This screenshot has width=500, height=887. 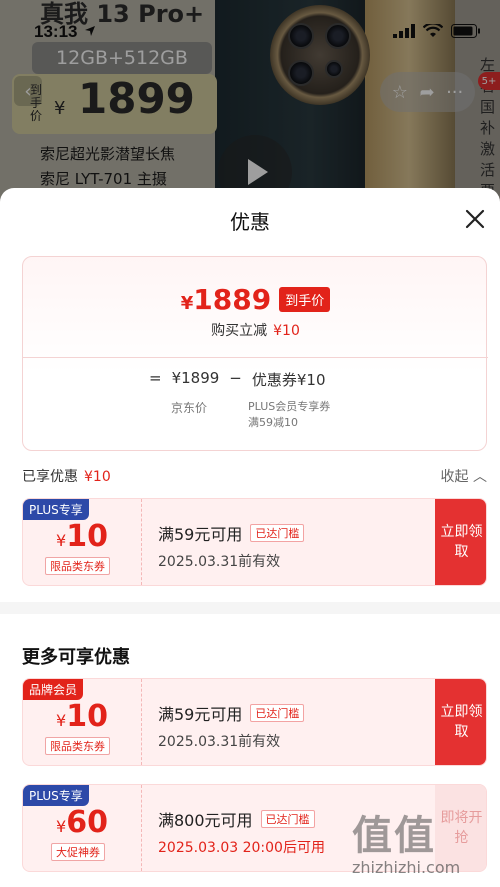 What do you see at coordinates (255, 357) in the screenshot?
I see `divider` at bounding box center [255, 357].